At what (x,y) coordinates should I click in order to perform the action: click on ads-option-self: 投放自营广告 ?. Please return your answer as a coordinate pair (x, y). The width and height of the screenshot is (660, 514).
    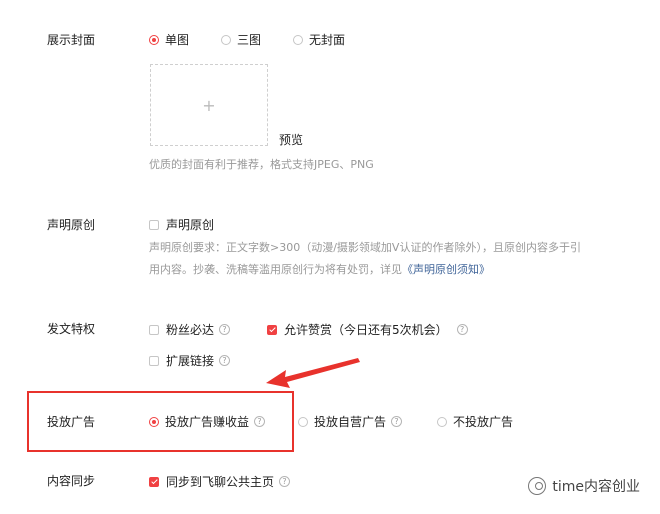
    Looking at the image, I should click on (350, 421).